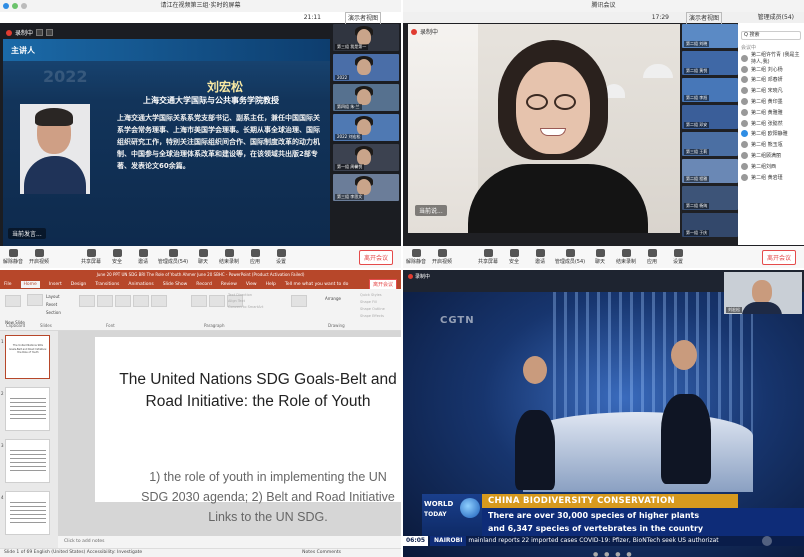 This screenshot has height=557, width=804. Describe the element at coordinates (251, 284) in the screenshot. I see `tab-view: View` at that location.